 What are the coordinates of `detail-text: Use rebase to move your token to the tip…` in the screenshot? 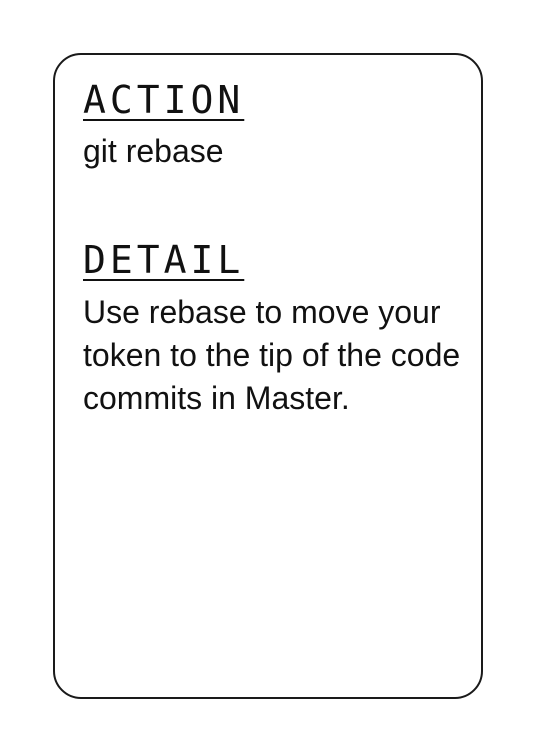 It's located at (272, 355).